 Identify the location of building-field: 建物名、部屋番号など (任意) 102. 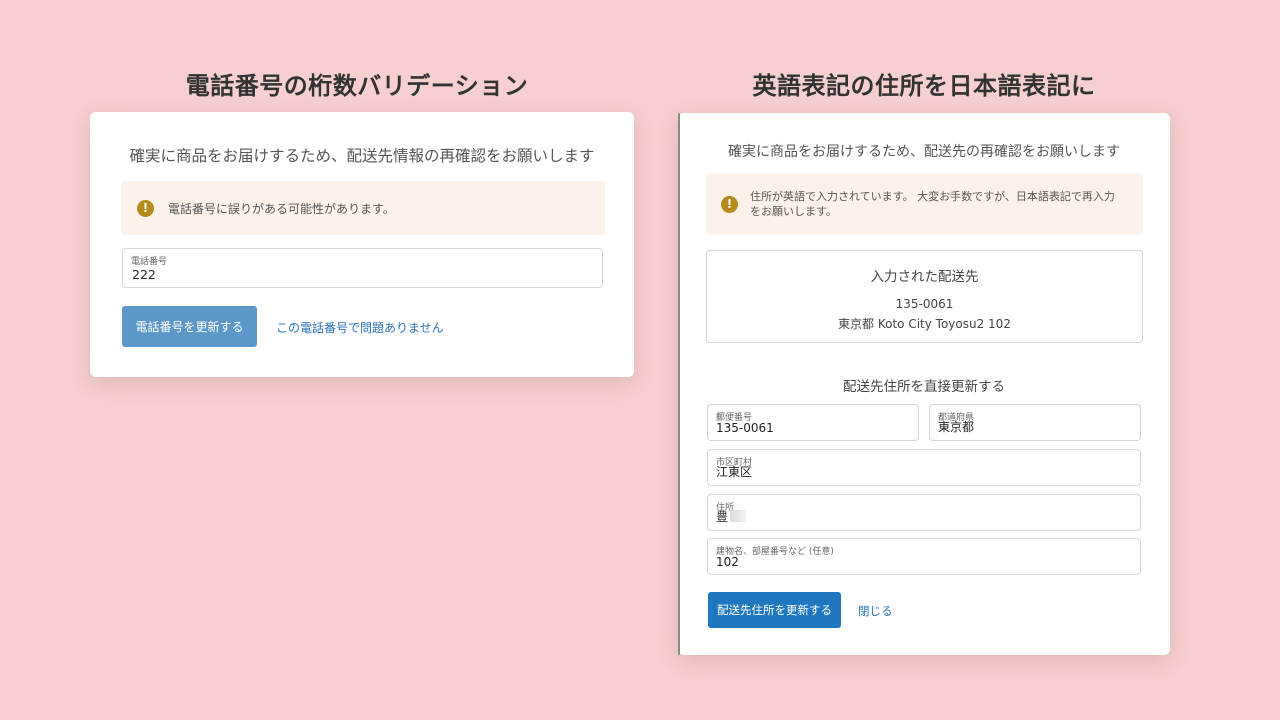
(924, 556).